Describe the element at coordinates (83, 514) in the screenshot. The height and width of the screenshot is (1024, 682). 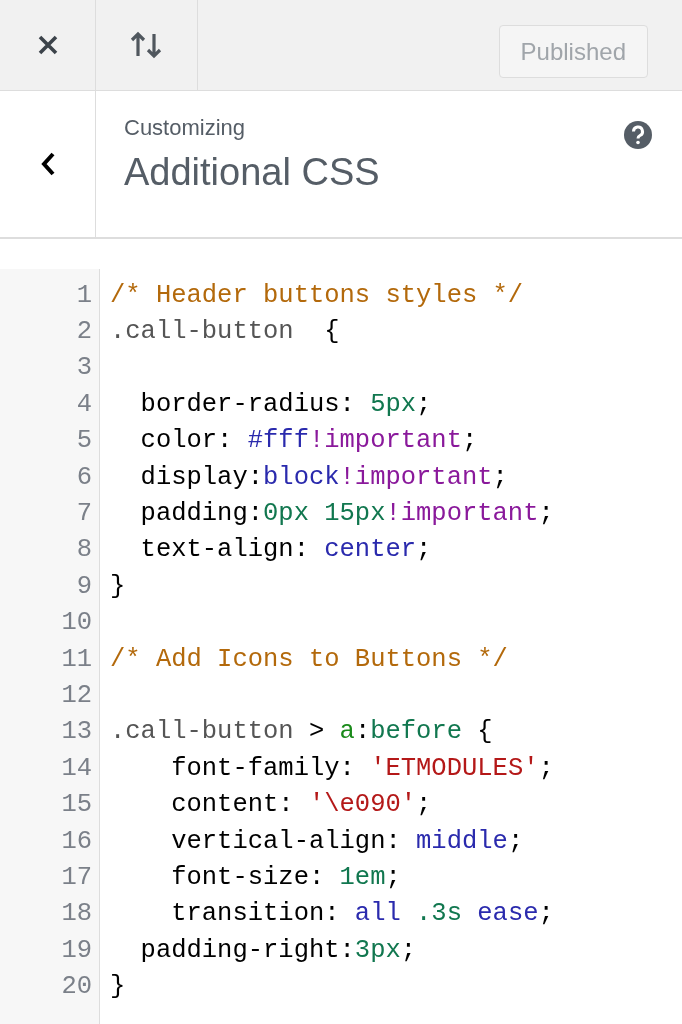
I see `line-number: 7` at that location.